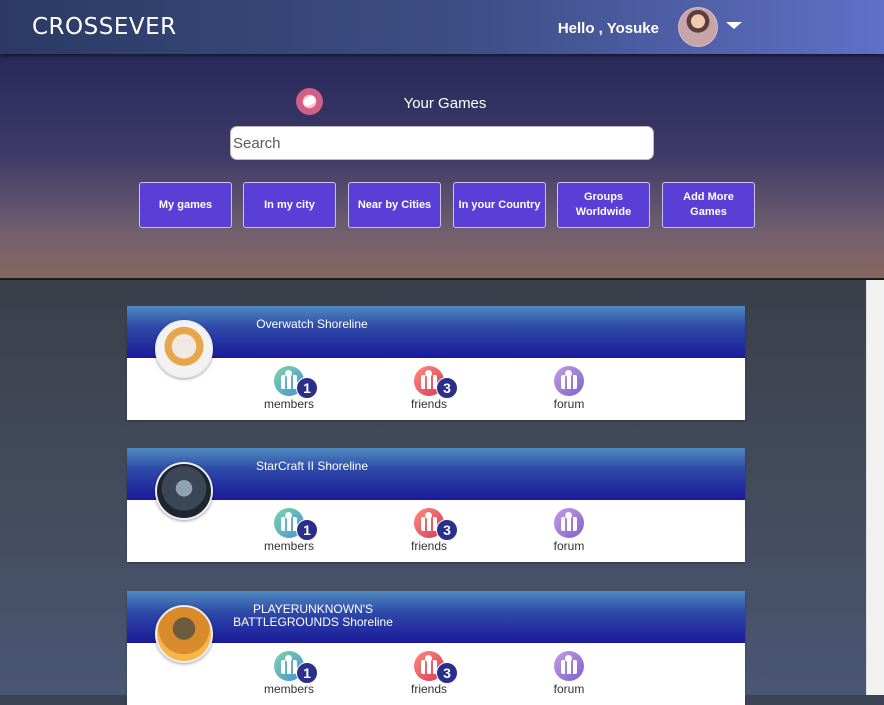  What do you see at coordinates (708, 205) in the screenshot?
I see `add-more-games-button: Add More Games` at bounding box center [708, 205].